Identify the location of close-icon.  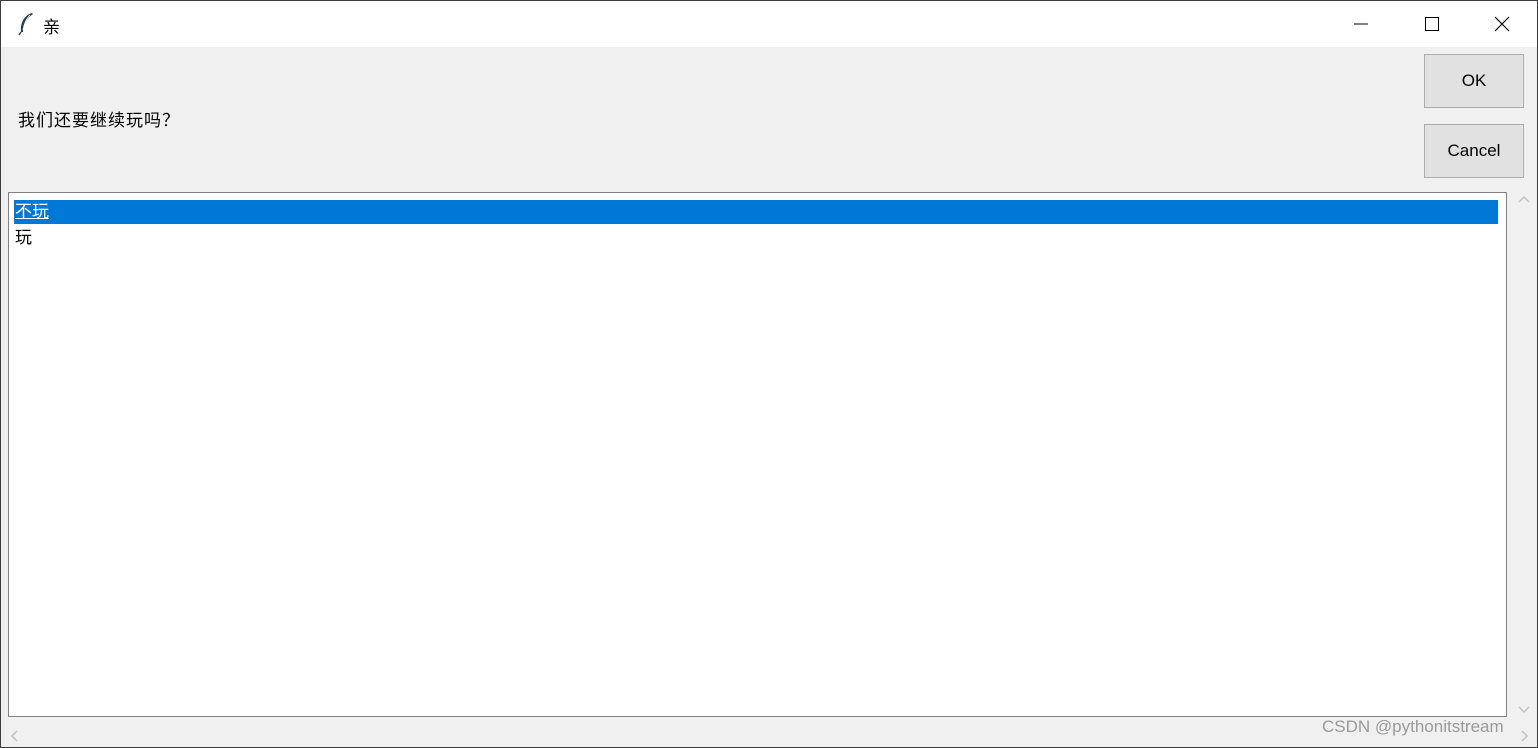
(1502, 24).